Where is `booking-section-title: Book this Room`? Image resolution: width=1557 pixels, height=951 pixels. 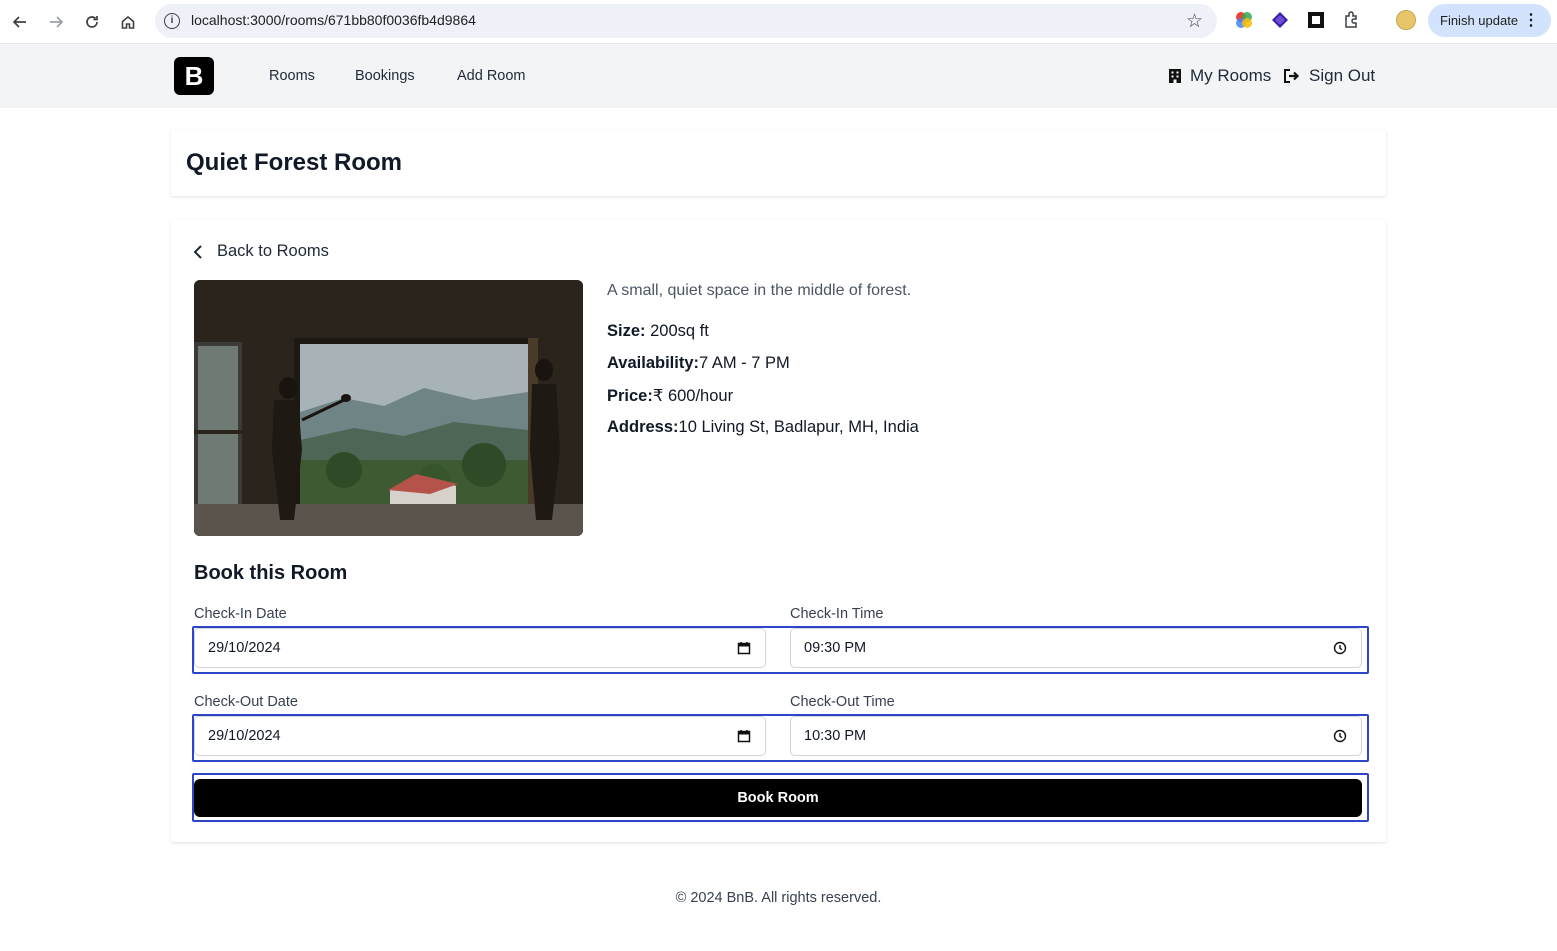
booking-section-title: Book this Room is located at coordinates (271, 573).